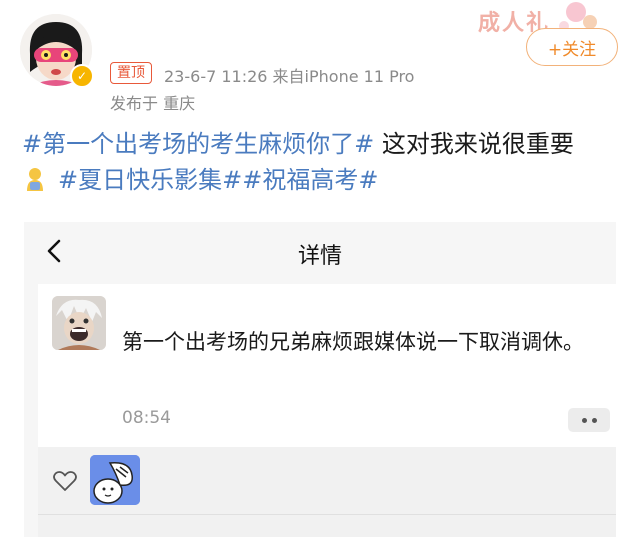  Describe the element at coordinates (589, 420) in the screenshot. I see `more-dots-icon` at that location.